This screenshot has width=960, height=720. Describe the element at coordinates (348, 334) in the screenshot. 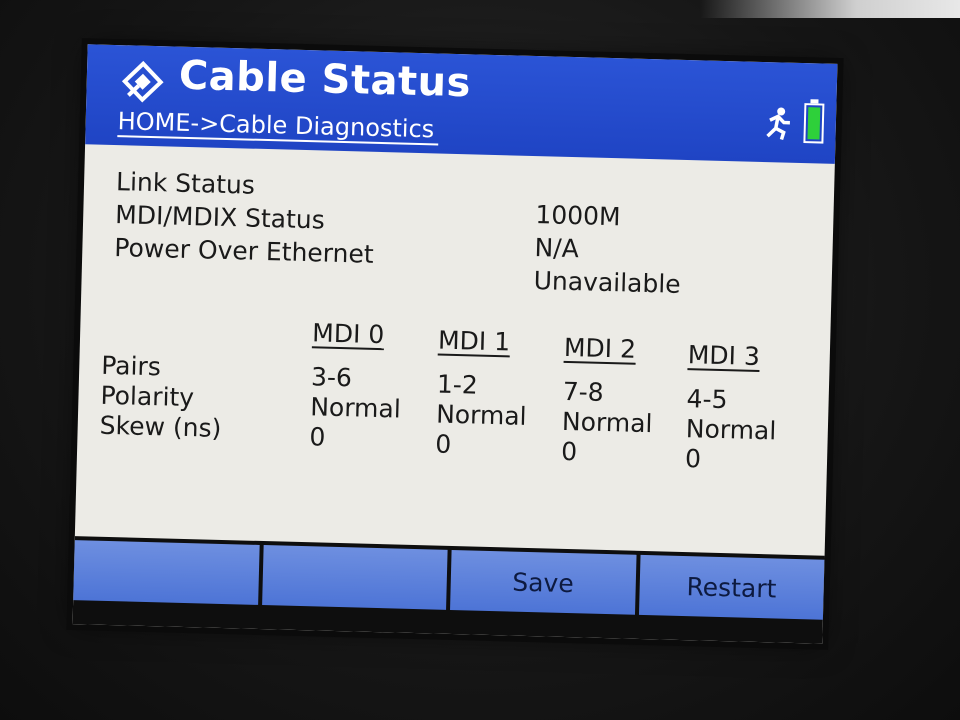

I see `column-header-mdi-0: MDI 0` at that location.